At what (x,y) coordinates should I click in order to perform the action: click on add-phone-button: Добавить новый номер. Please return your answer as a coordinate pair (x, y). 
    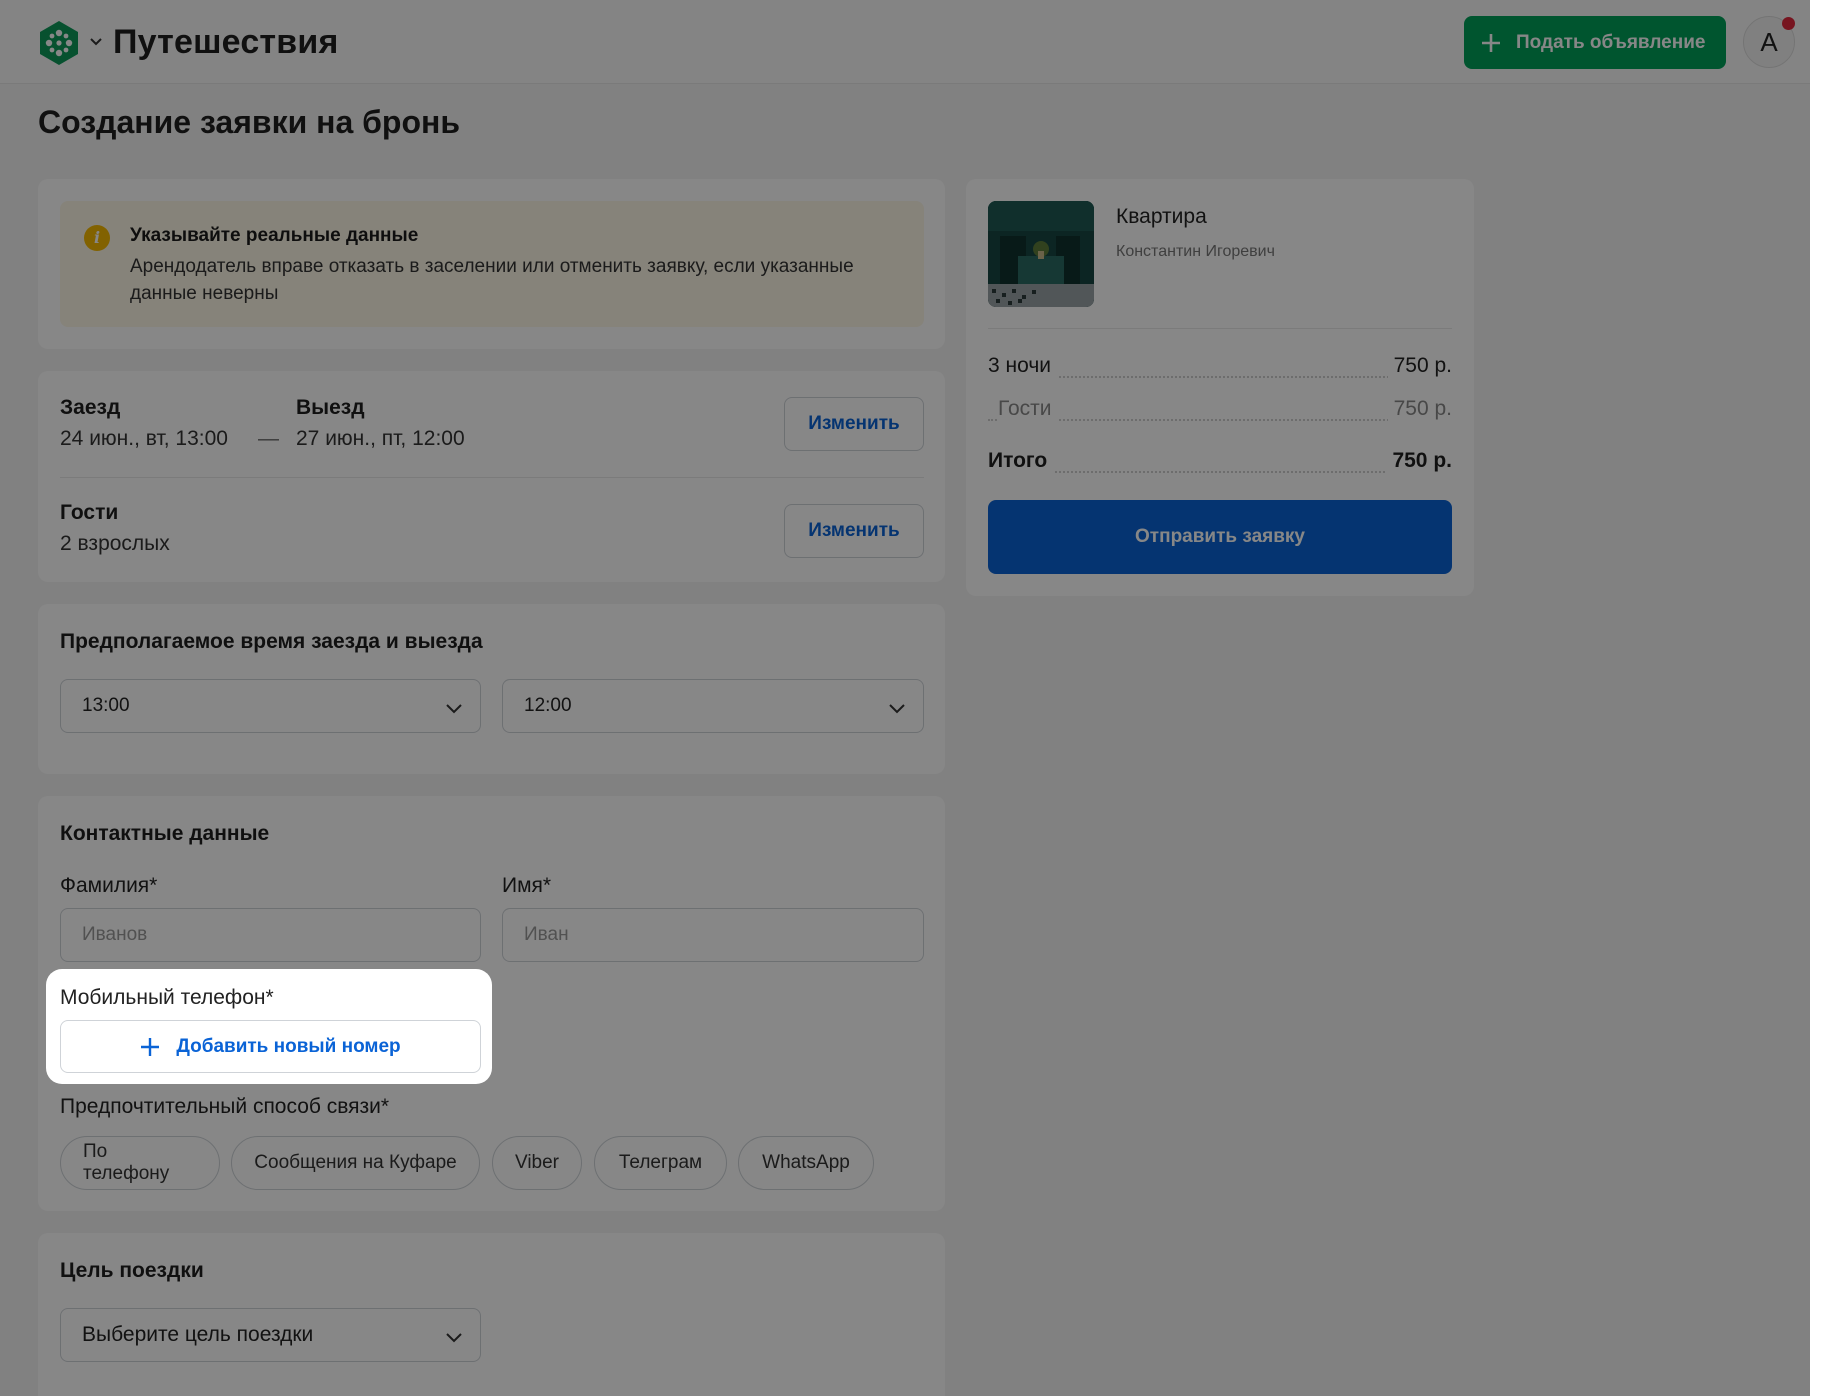
    Looking at the image, I should click on (270, 1046).